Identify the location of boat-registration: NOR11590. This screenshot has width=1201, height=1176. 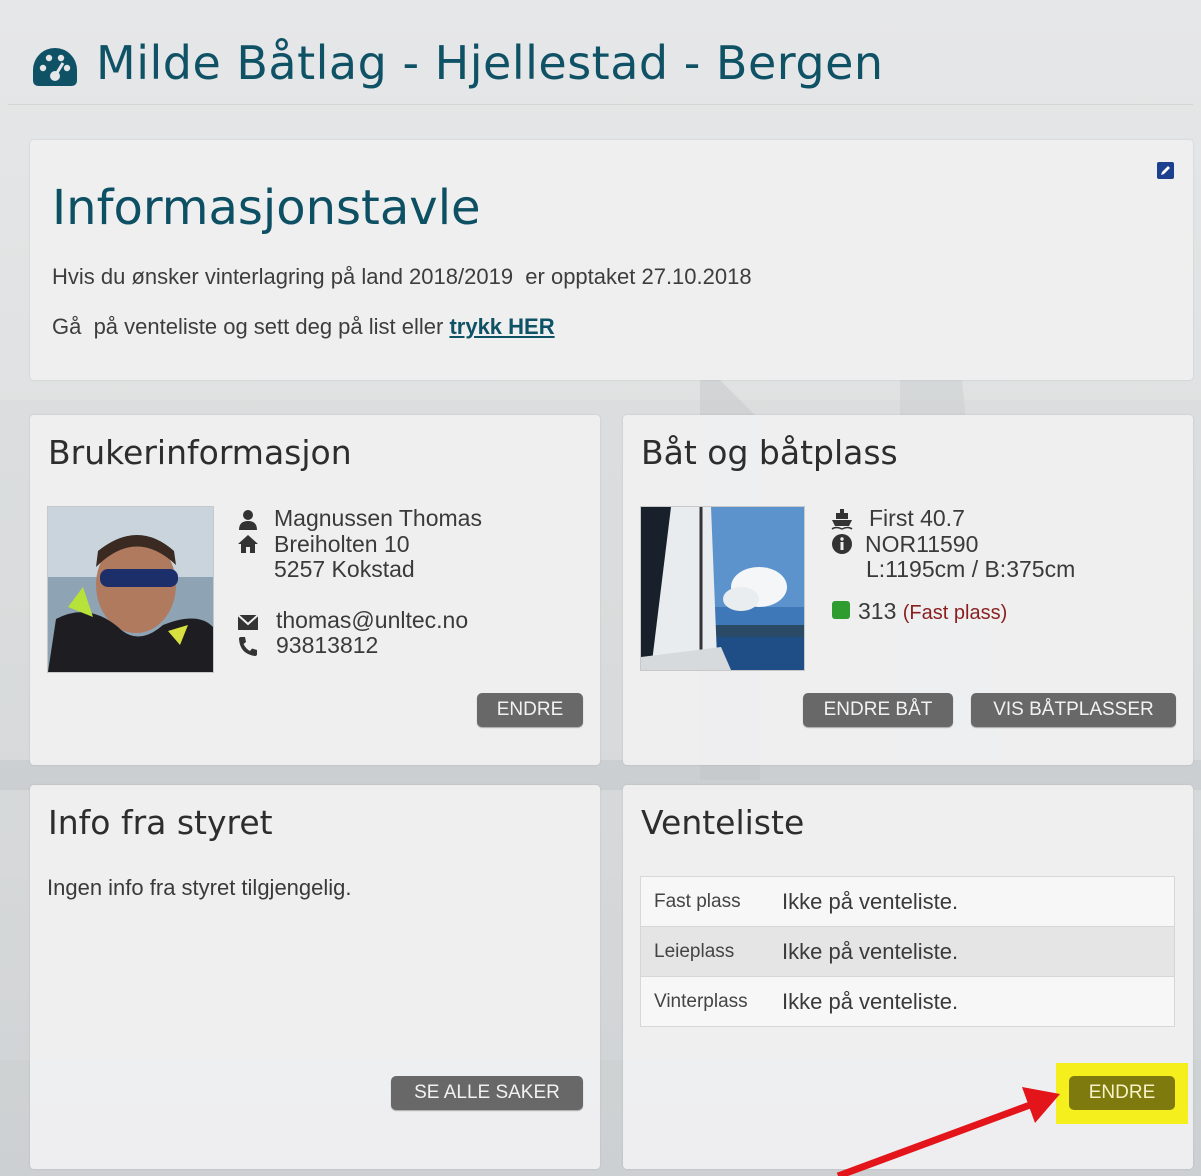
(922, 544).